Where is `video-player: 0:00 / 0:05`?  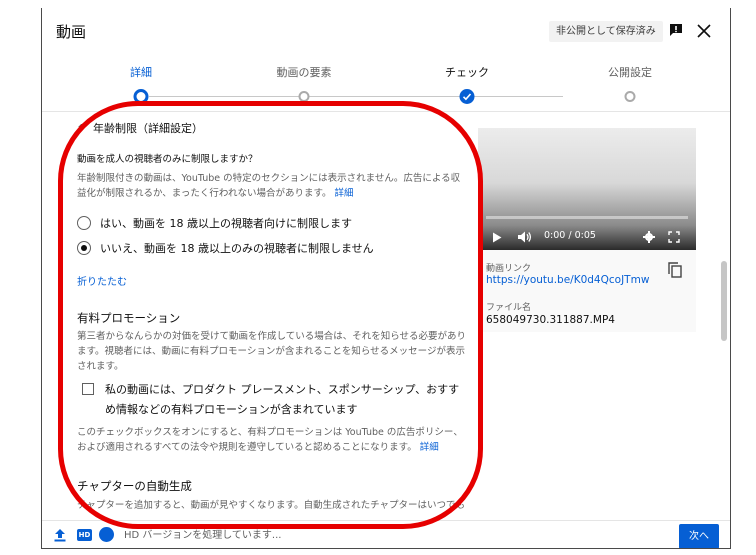
video-player: 0:00 / 0:05 is located at coordinates (587, 189).